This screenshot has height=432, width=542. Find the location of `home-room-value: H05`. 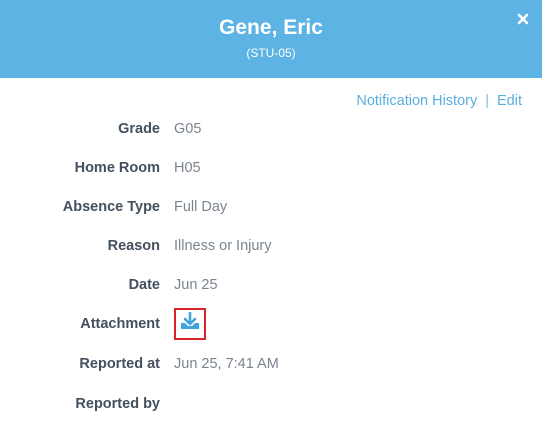

home-room-value: H05 is located at coordinates (187, 168).